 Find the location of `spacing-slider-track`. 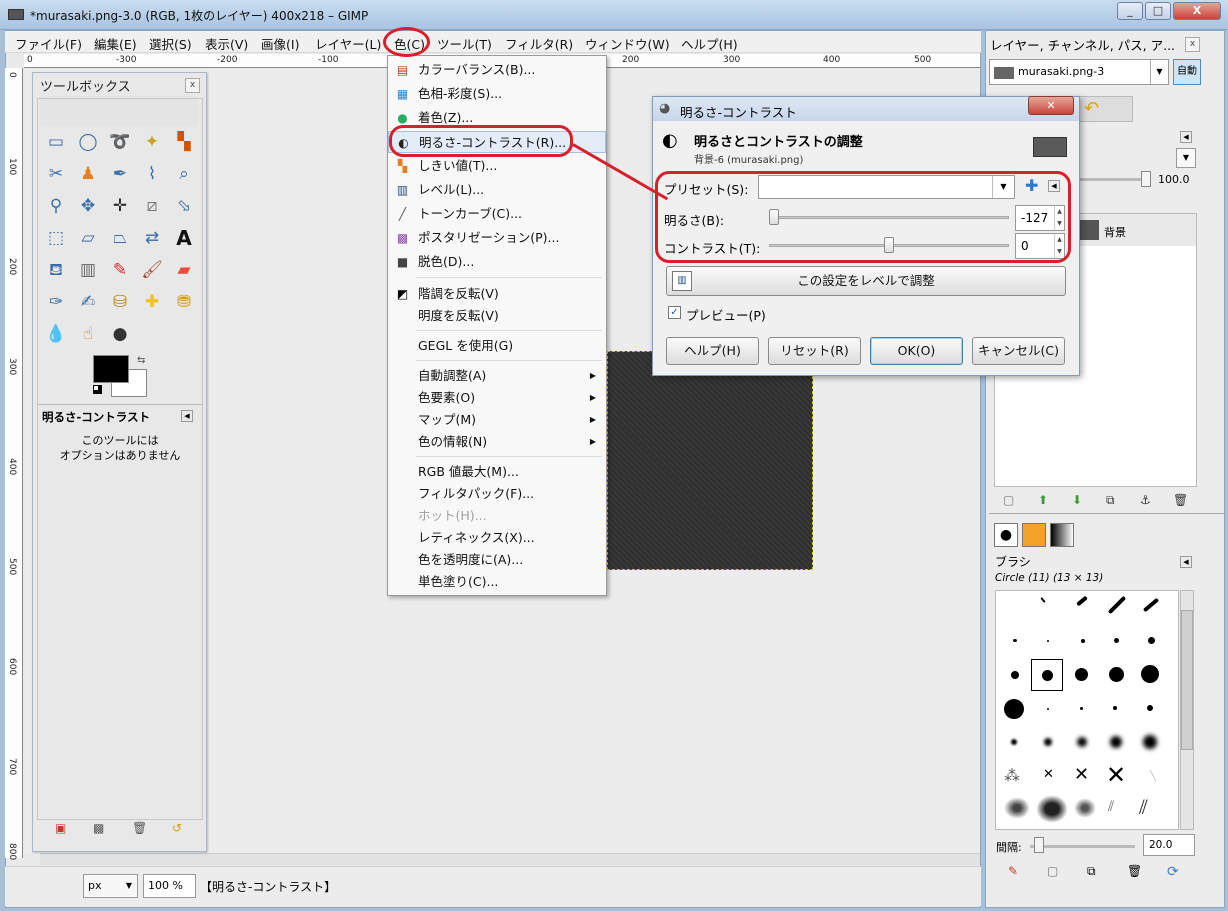

spacing-slider-track is located at coordinates (1082, 846).